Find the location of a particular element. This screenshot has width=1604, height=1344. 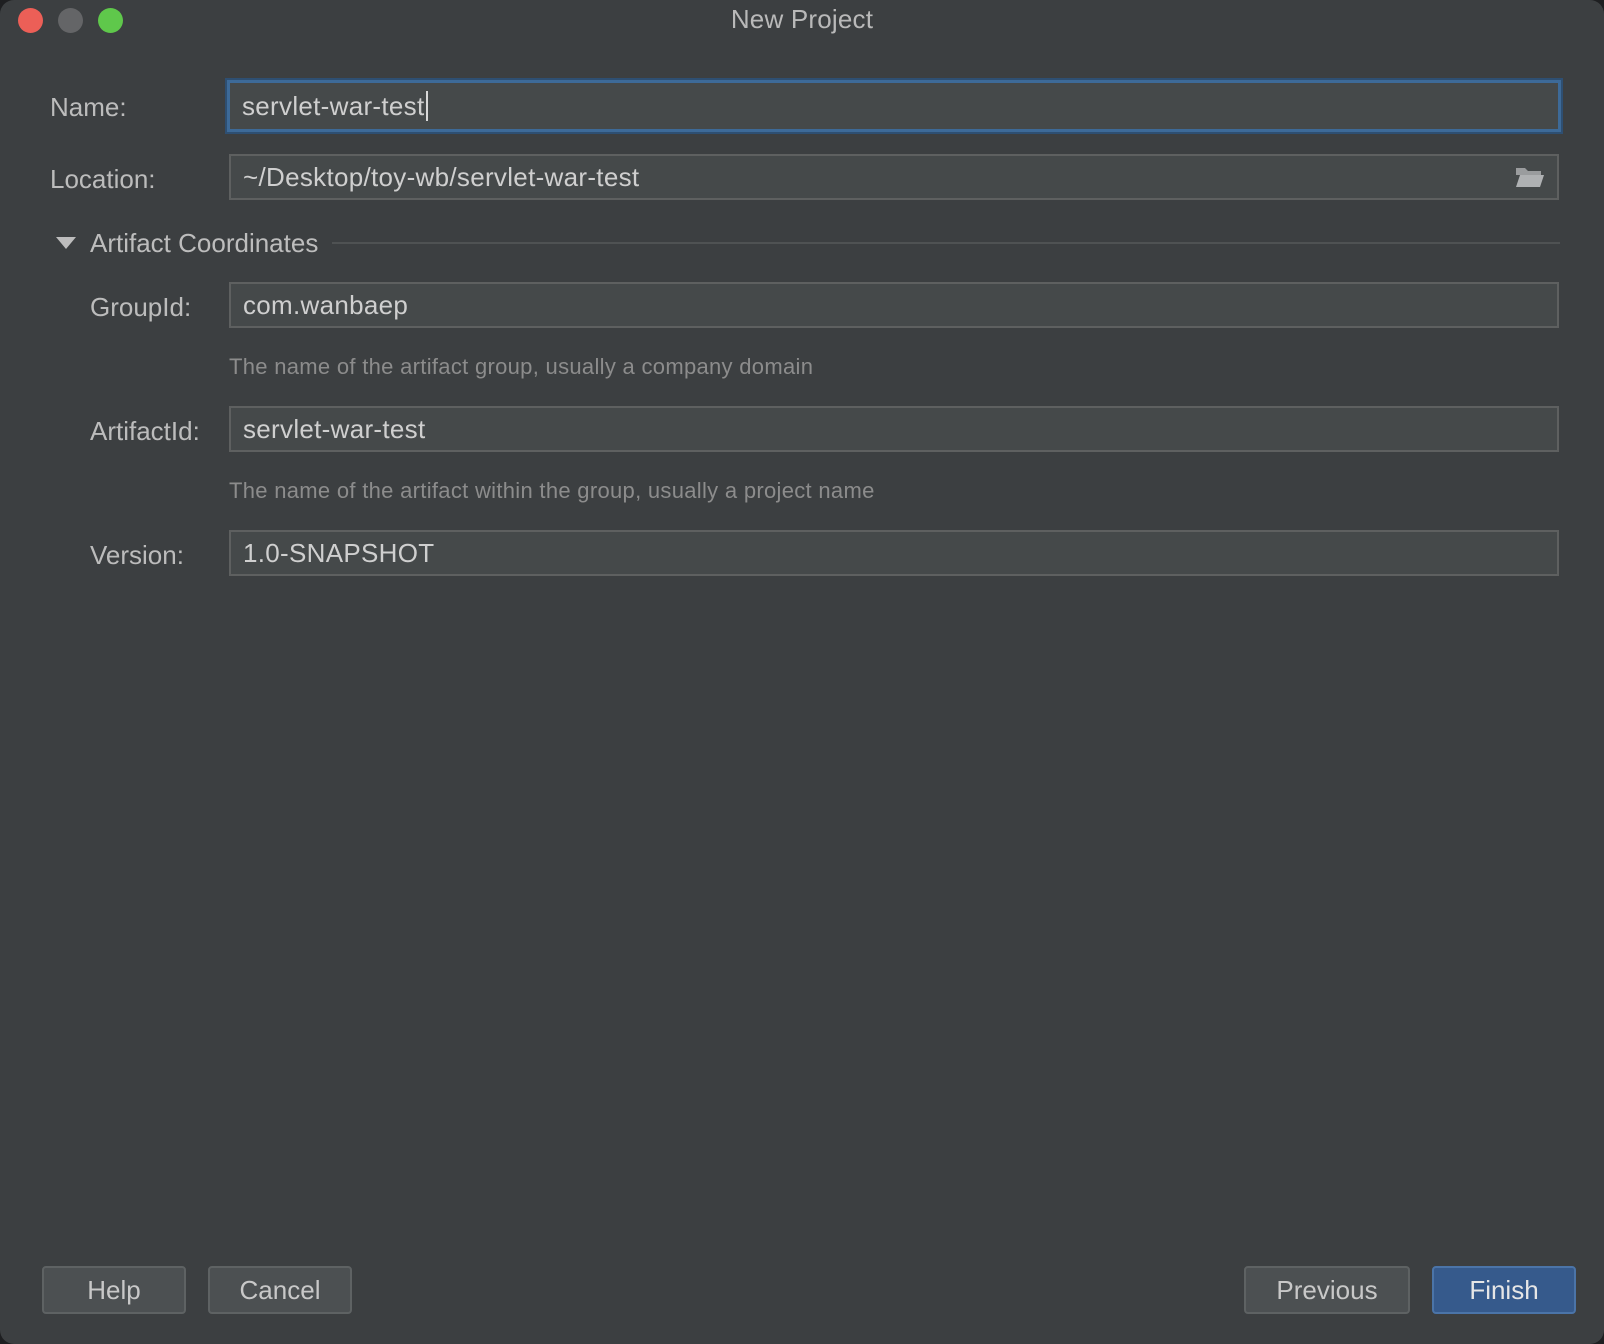

finish-button: Finish is located at coordinates (1504, 1290).